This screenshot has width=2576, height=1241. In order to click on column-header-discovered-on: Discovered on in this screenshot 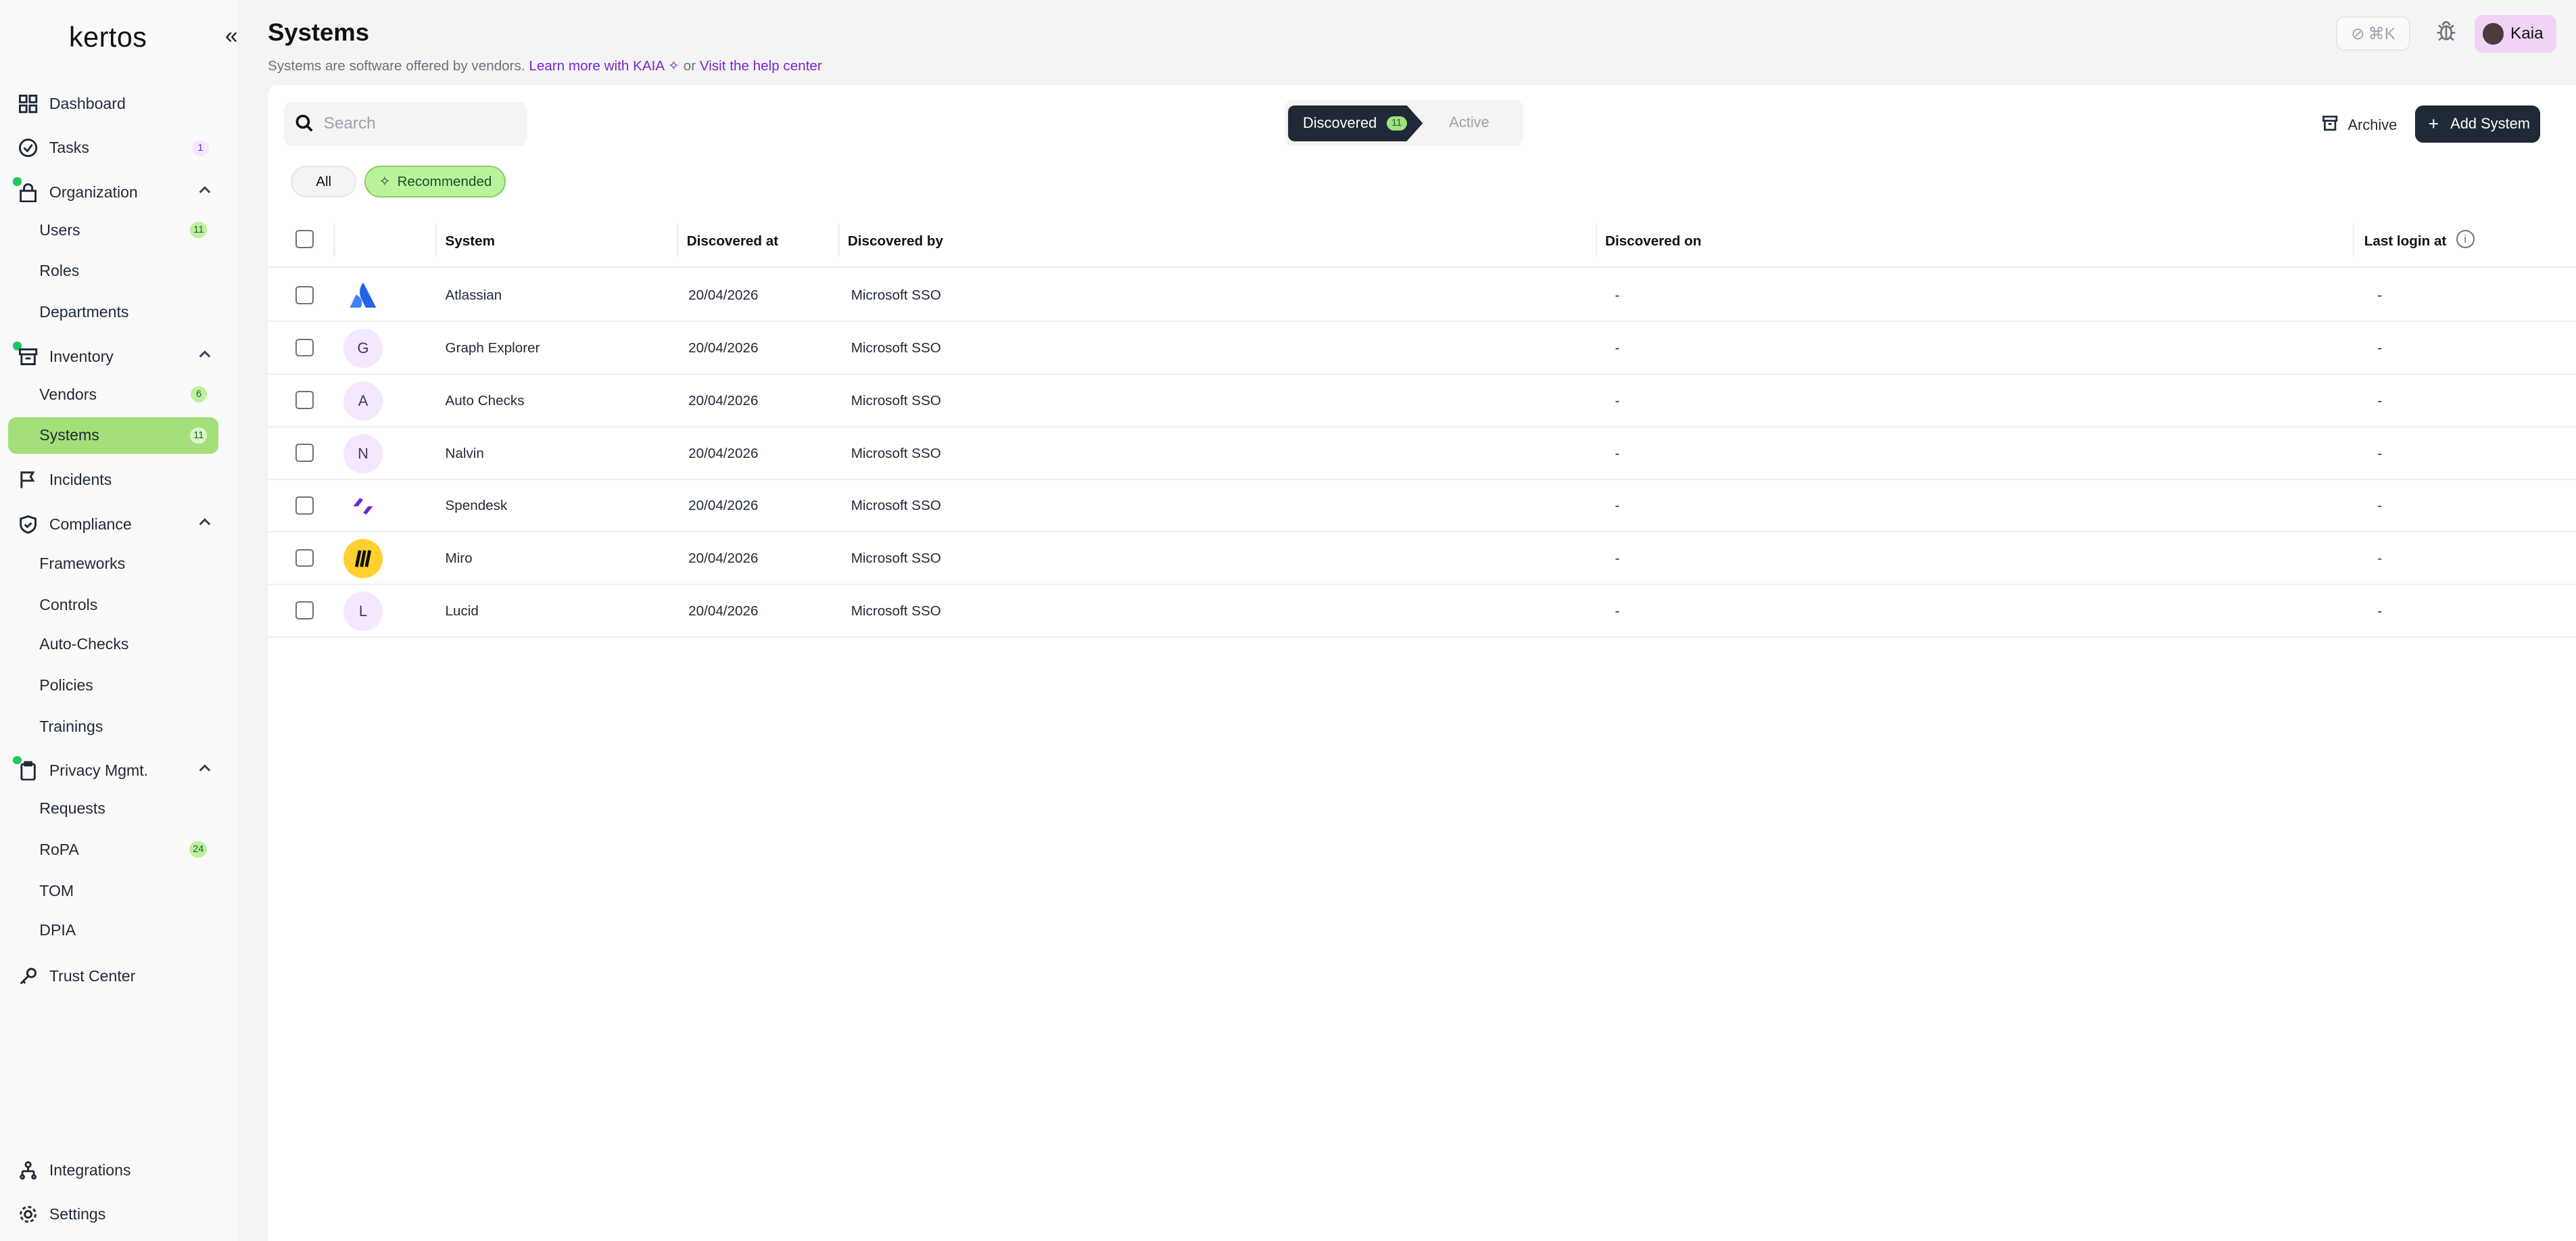, I will do `click(1653, 241)`.